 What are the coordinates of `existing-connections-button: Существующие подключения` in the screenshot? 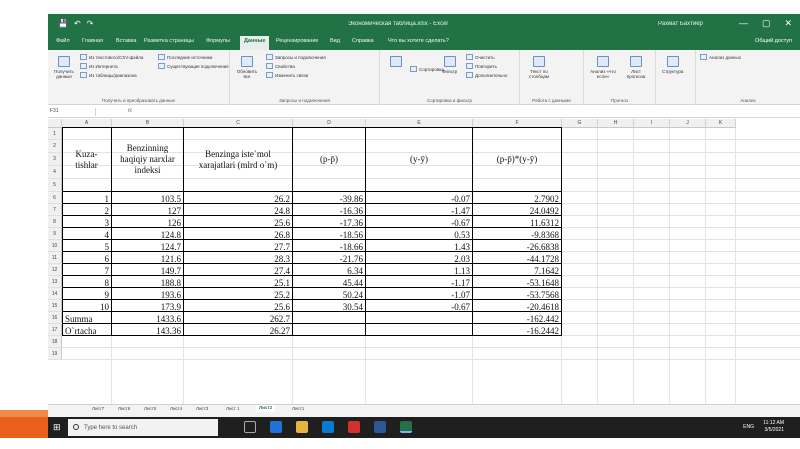 It's located at (193, 66).